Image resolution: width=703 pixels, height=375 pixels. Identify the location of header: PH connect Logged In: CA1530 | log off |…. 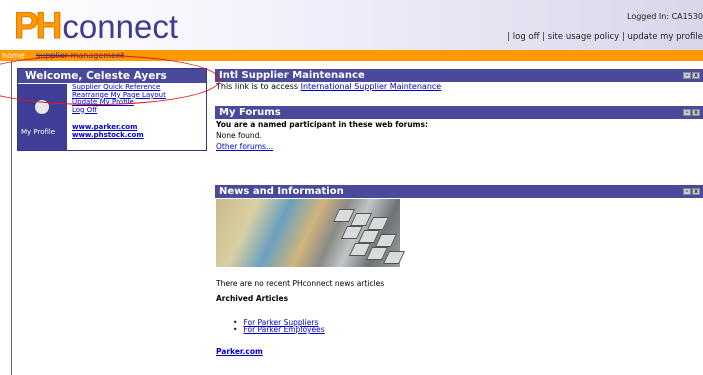
(351, 25).